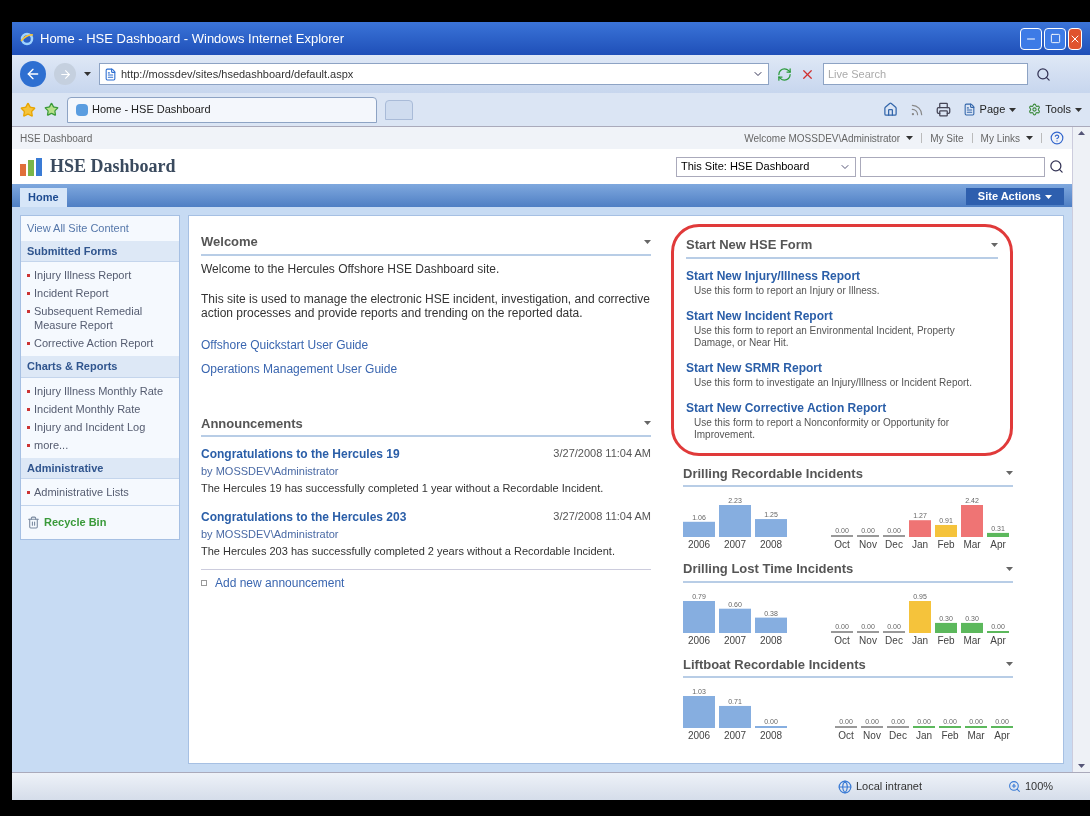 The height and width of the screenshot is (816, 1090). I want to click on zoom-level: 100%, so click(1039, 786).